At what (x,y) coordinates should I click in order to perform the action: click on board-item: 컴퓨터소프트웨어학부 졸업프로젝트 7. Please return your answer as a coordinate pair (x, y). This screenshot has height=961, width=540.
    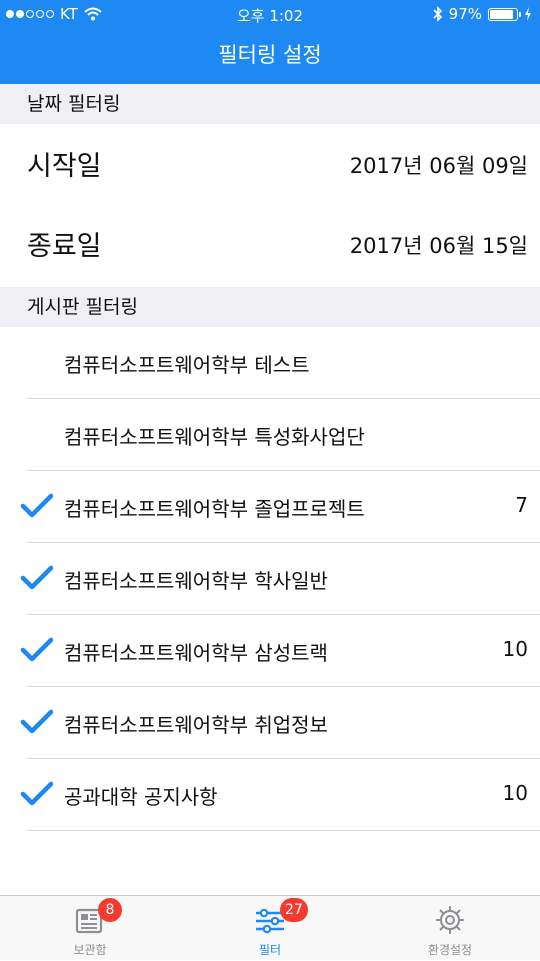
    Looking at the image, I should click on (270, 507).